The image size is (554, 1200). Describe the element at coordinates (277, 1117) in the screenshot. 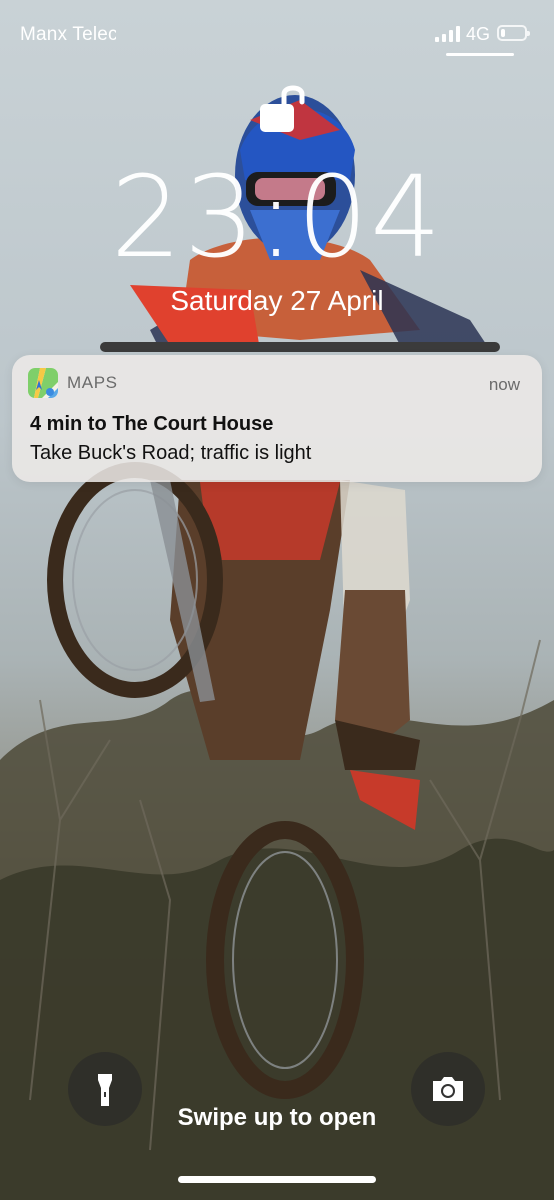

I see `swipe-up-hint: Swipe up to open` at that location.